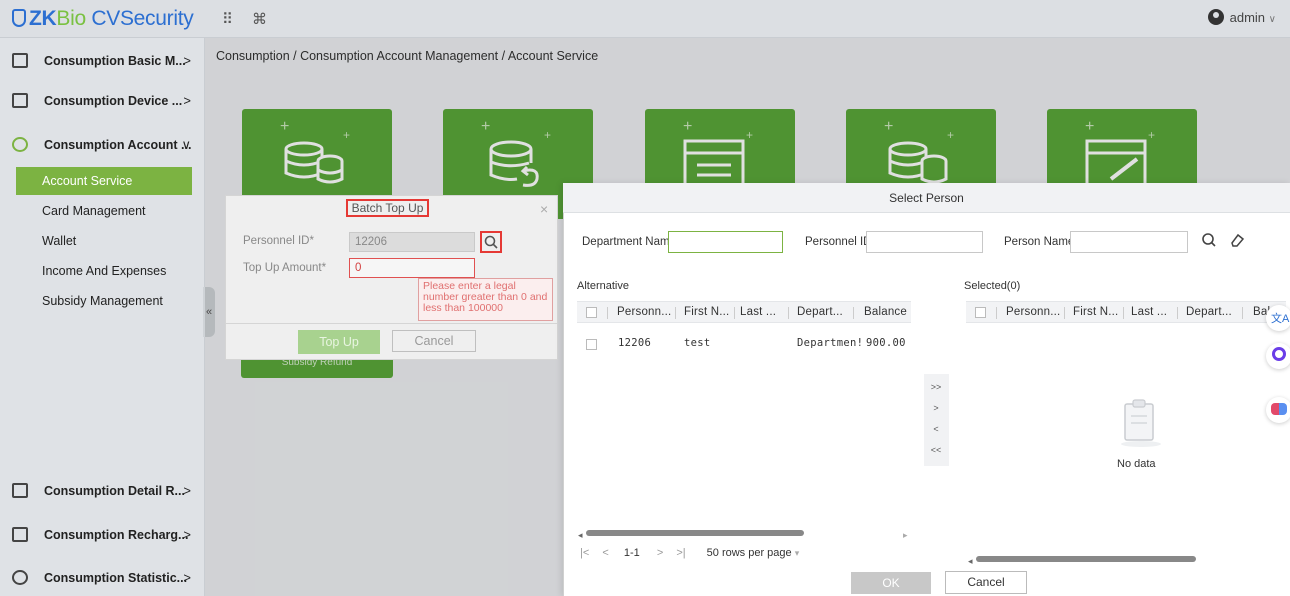 The image size is (1290, 596). I want to click on move-all-left-button: <<, so click(936, 450).